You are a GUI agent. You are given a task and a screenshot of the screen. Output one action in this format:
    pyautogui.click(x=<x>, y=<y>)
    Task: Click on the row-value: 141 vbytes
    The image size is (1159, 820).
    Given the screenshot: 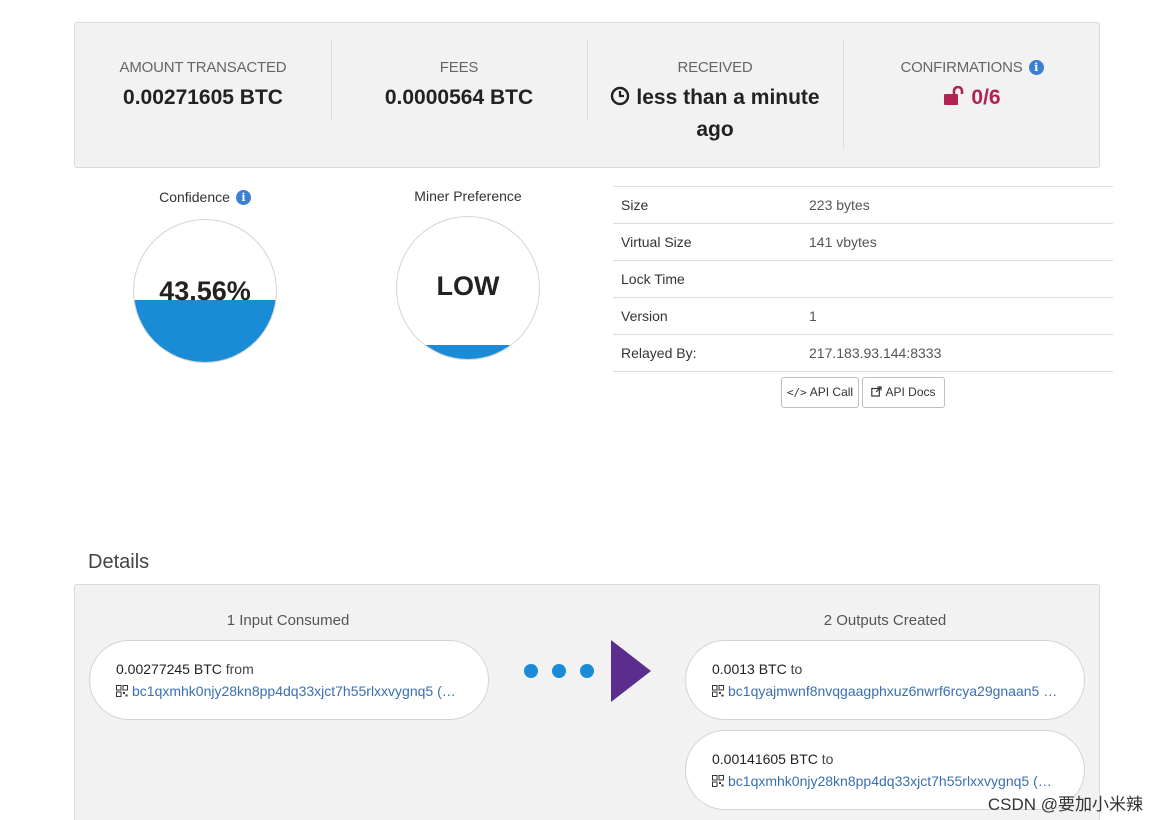 What is the action you would take?
    pyautogui.click(x=843, y=242)
    